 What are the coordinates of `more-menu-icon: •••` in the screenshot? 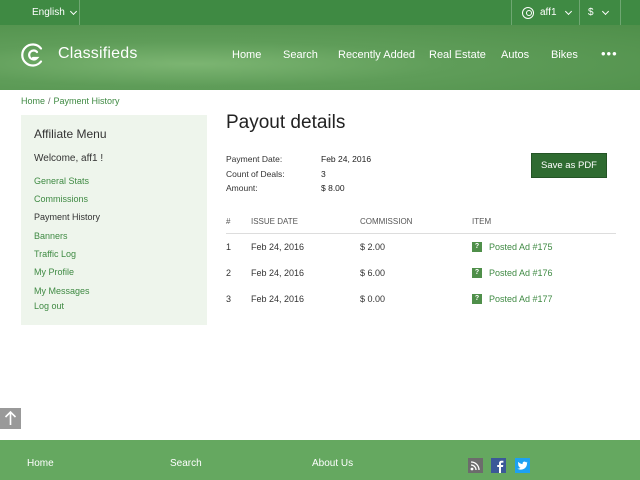 It's located at (609, 53).